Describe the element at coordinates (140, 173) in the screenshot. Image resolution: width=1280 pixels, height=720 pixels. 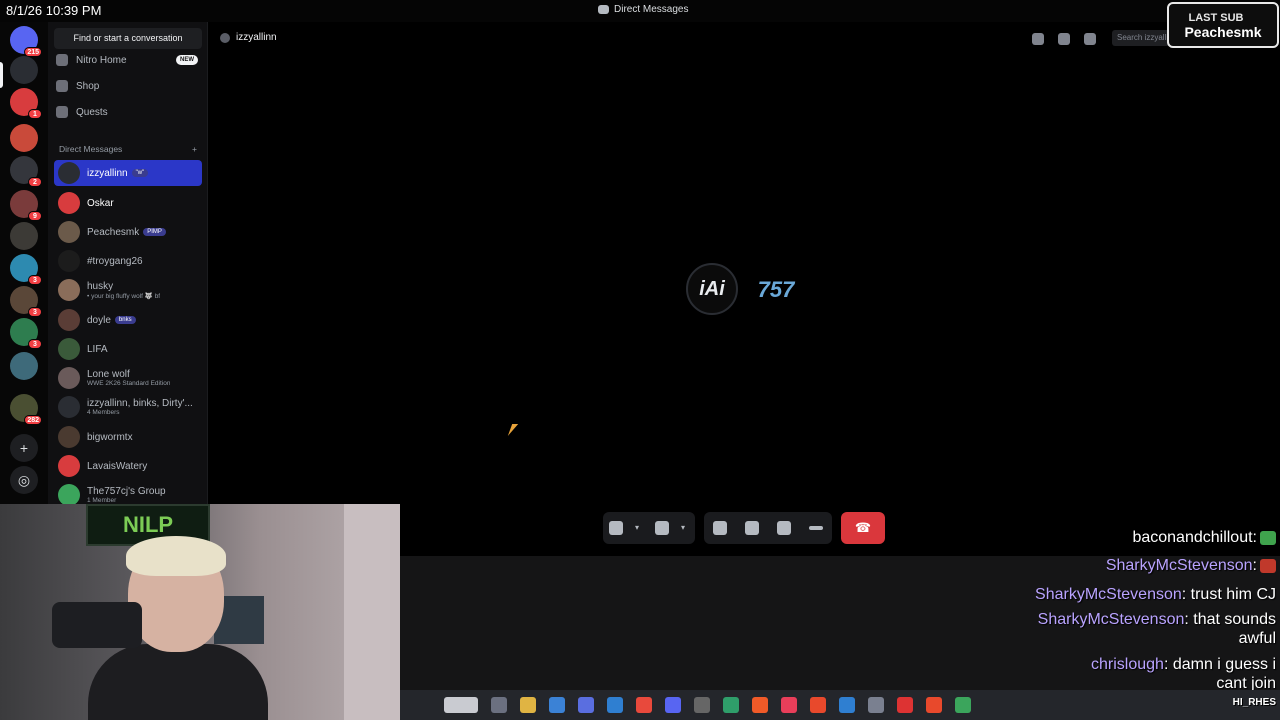
I see `clan-tag: "w"` at that location.